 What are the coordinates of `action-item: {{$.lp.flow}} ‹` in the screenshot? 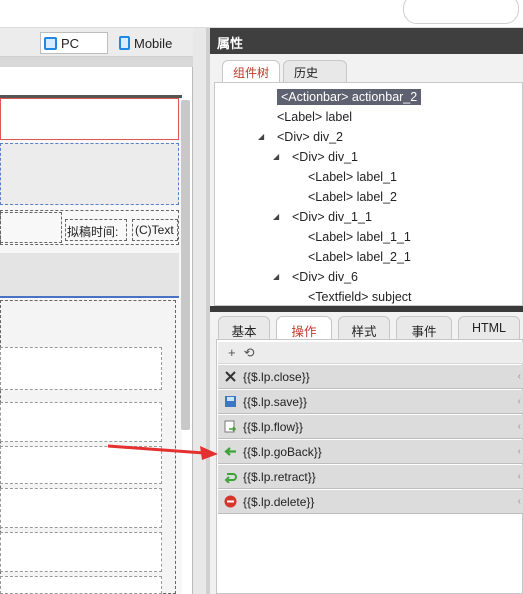 It's located at (370, 427).